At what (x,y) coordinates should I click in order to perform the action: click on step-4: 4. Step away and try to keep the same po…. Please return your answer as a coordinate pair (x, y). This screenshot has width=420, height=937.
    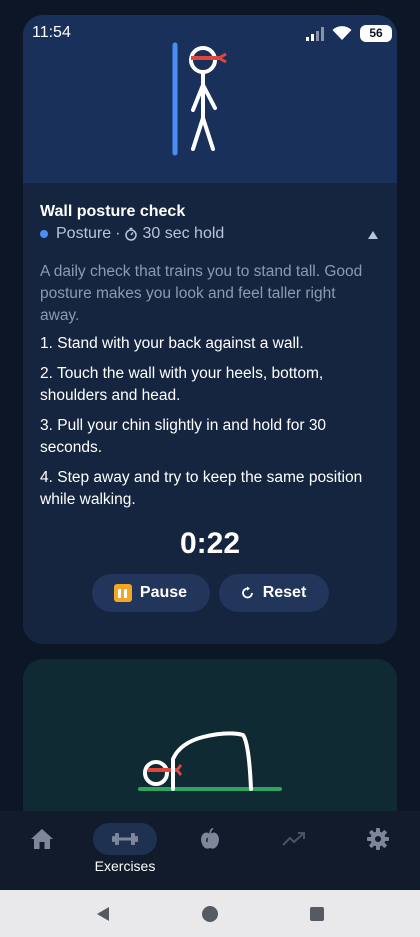
    Looking at the image, I should click on (201, 488).